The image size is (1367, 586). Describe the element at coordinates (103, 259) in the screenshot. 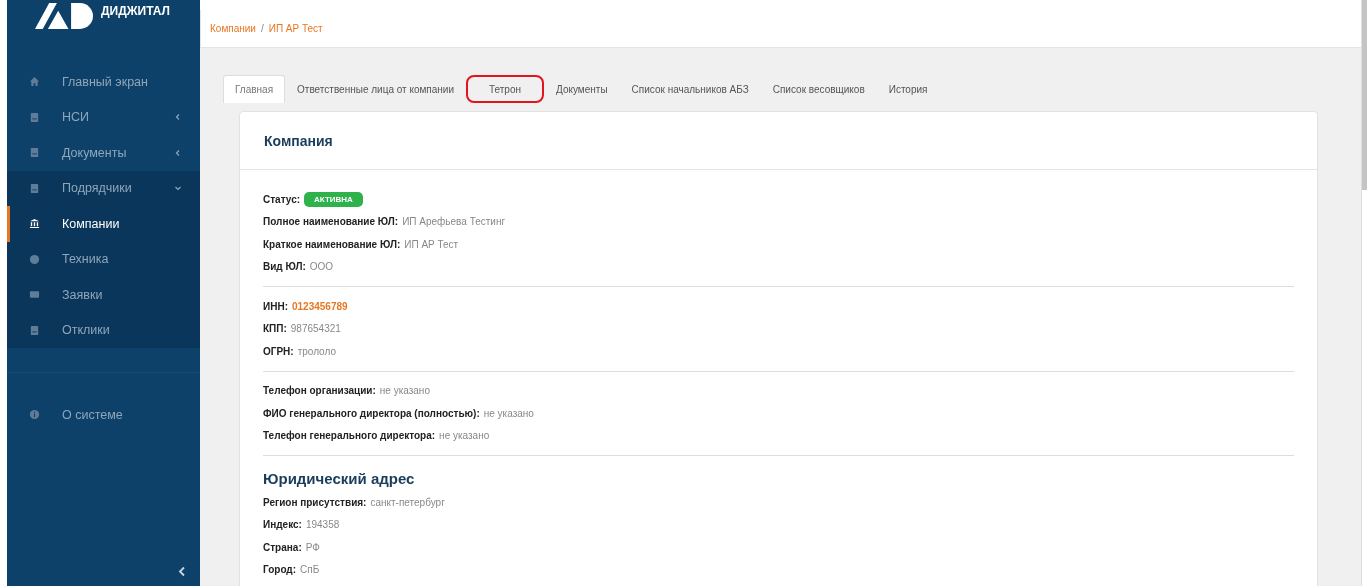

I see `sidebar-item: Техника` at that location.